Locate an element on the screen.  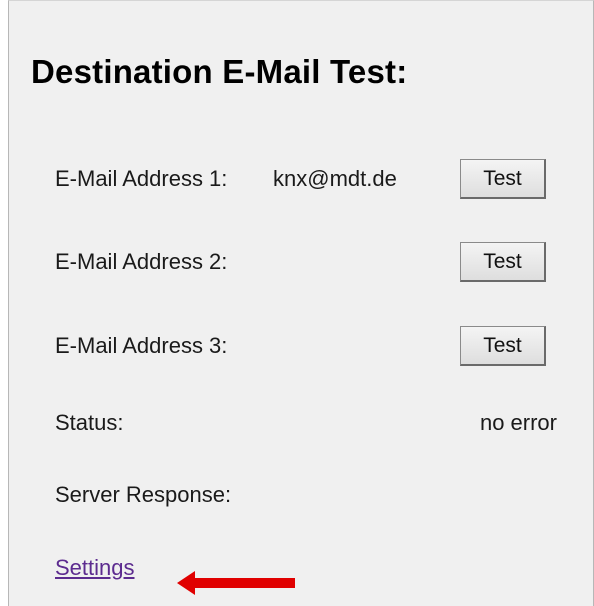
server-response-label: Server Response: is located at coordinates (143, 494).